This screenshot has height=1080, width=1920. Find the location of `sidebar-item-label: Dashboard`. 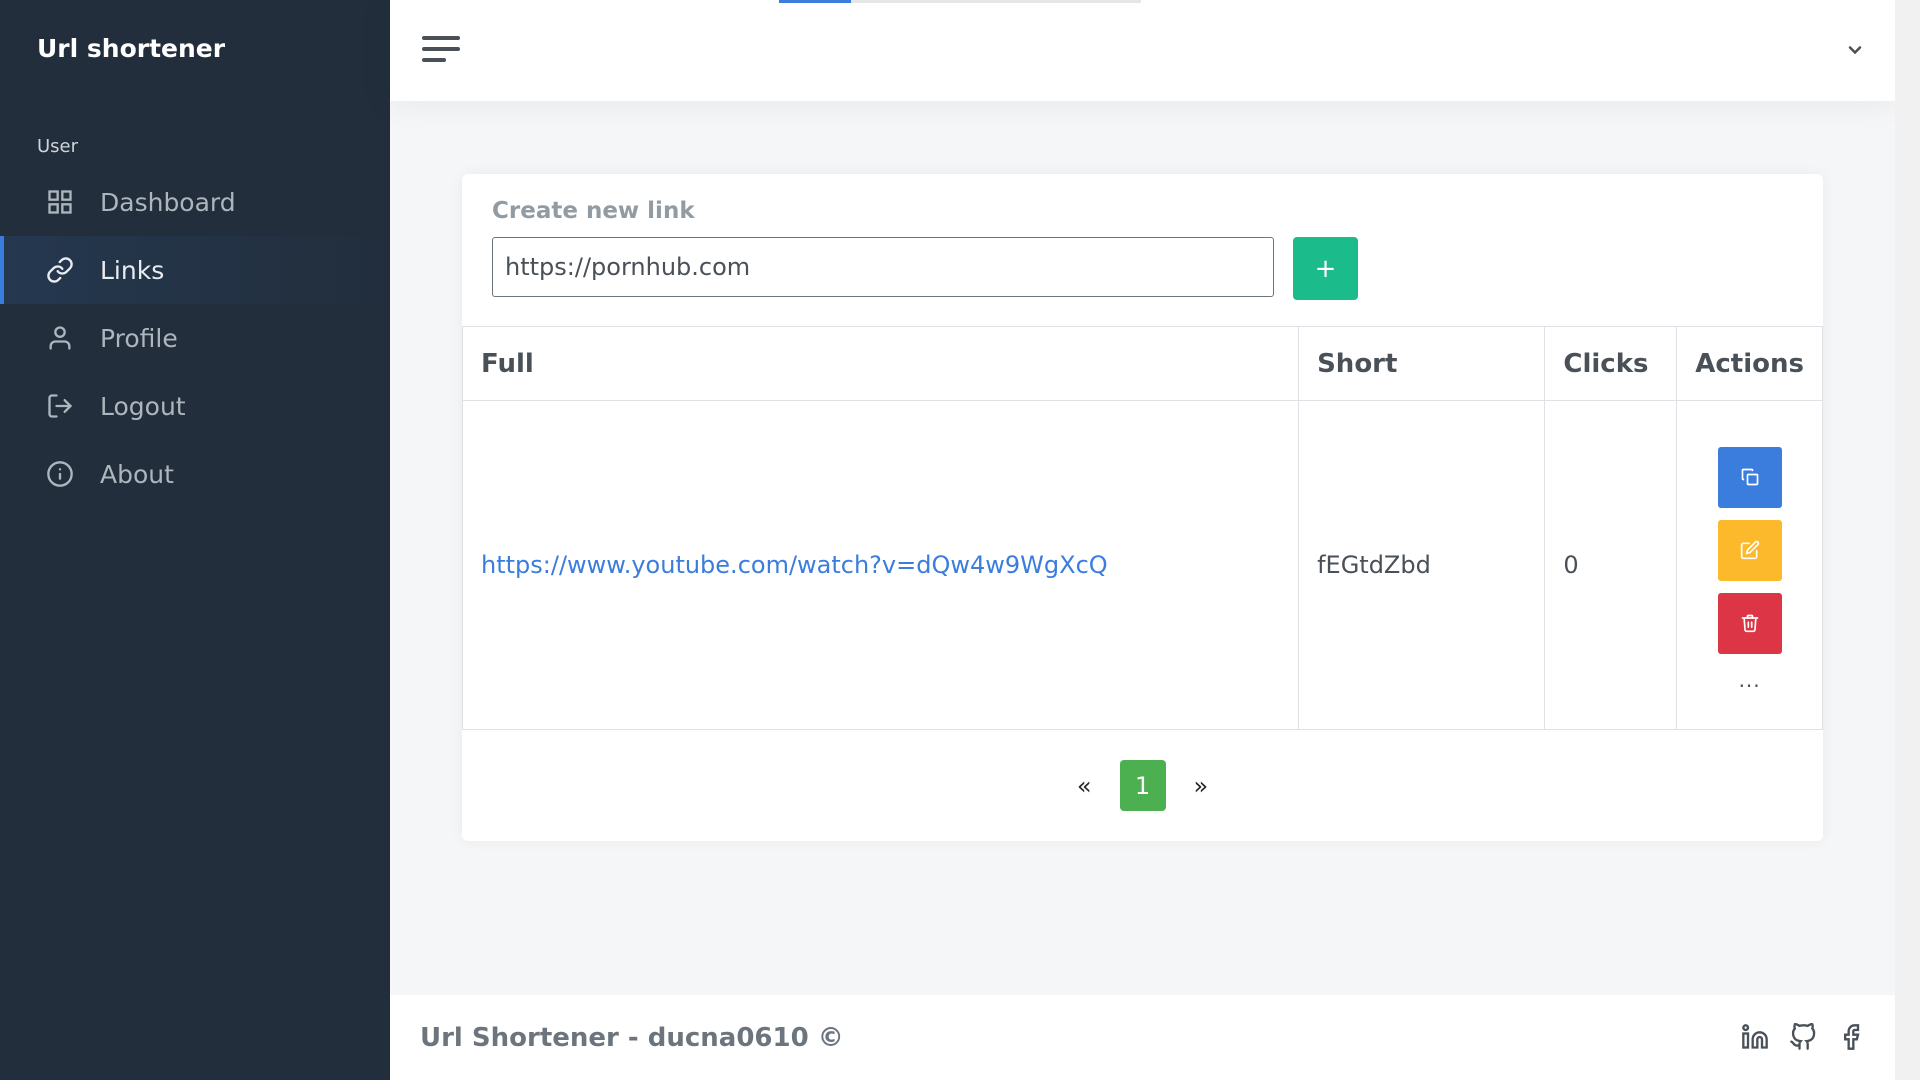

sidebar-item-label: Dashboard is located at coordinates (168, 202).